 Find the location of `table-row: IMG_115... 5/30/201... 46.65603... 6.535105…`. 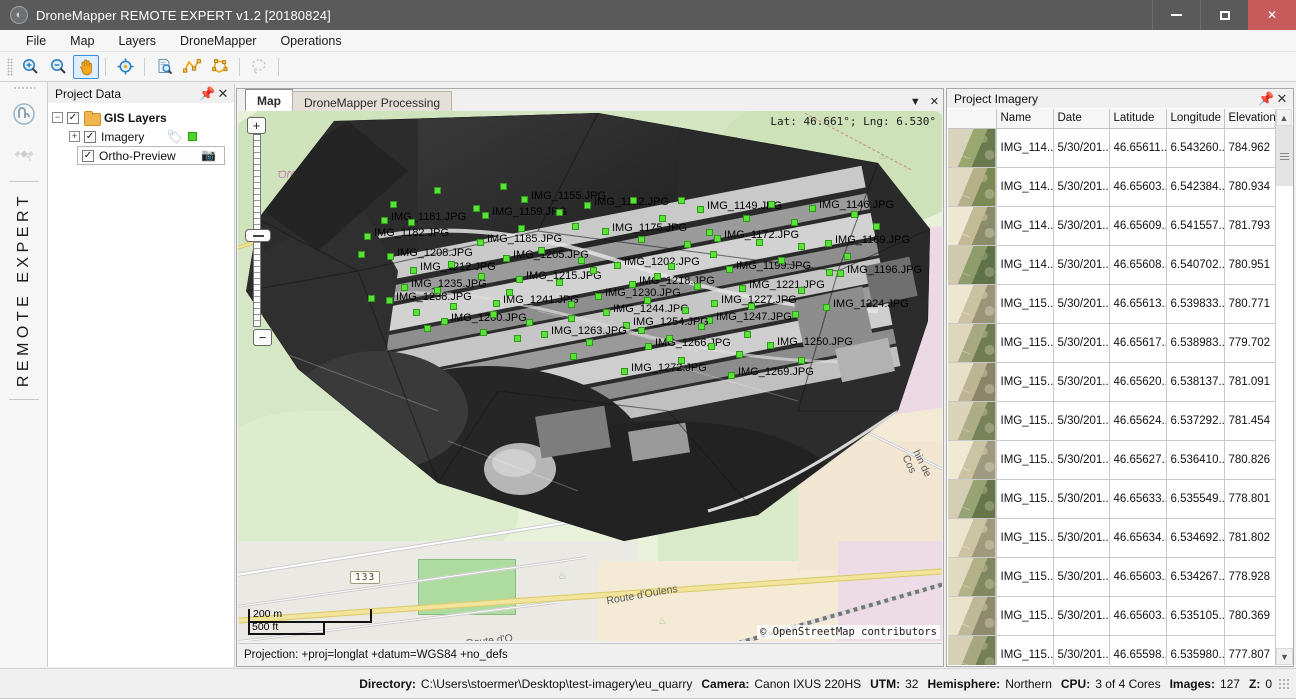

table-row: IMG_115... 5/30/201... 46.65603... 6.535105… is located at coordinates (1111, 616).